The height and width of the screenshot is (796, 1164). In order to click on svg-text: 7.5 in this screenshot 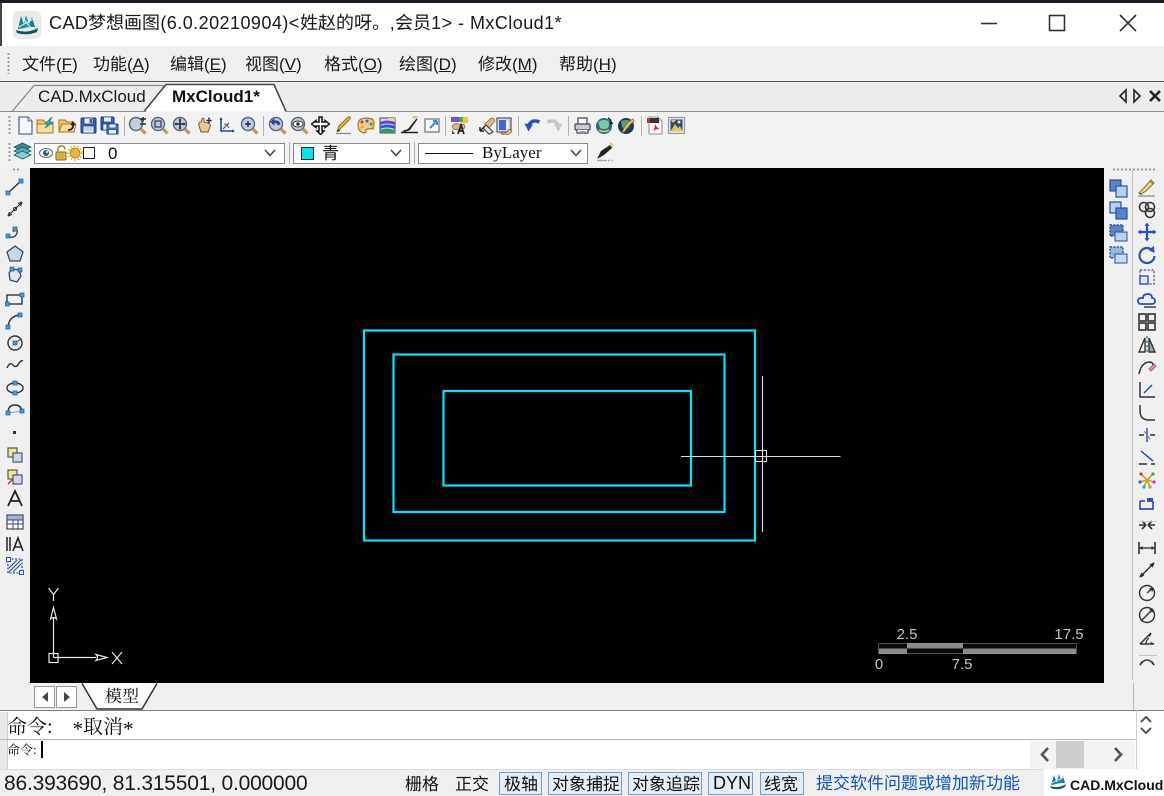, I will do `click(962, 664)`.